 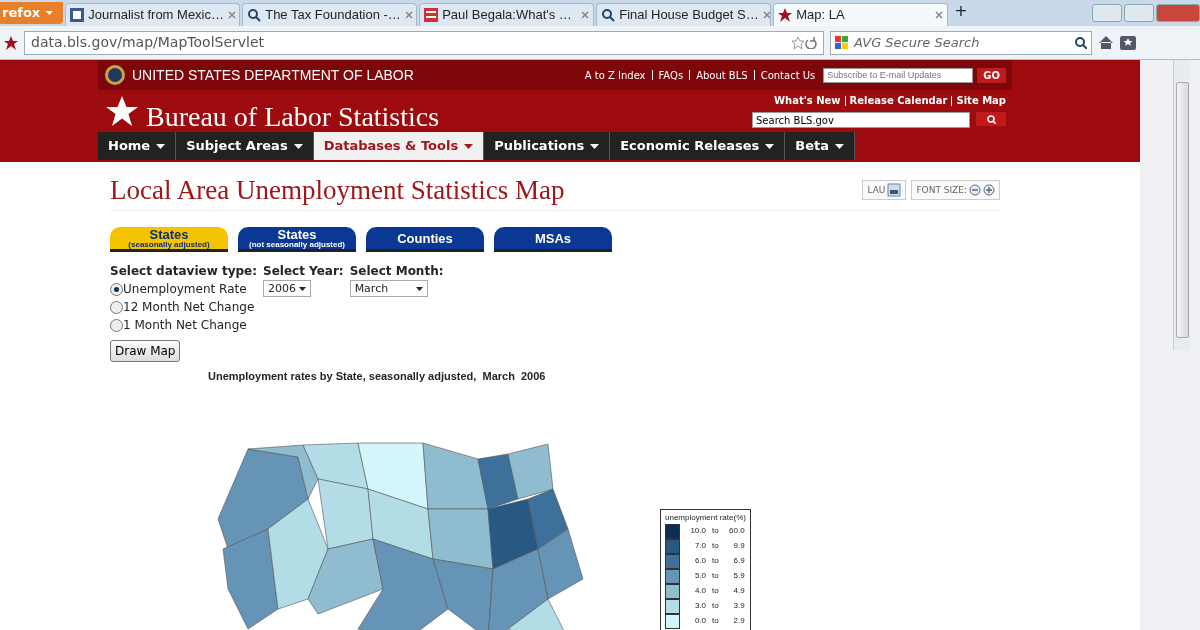 I want to click on scroll-thumb, so click(x=1182, y=210).